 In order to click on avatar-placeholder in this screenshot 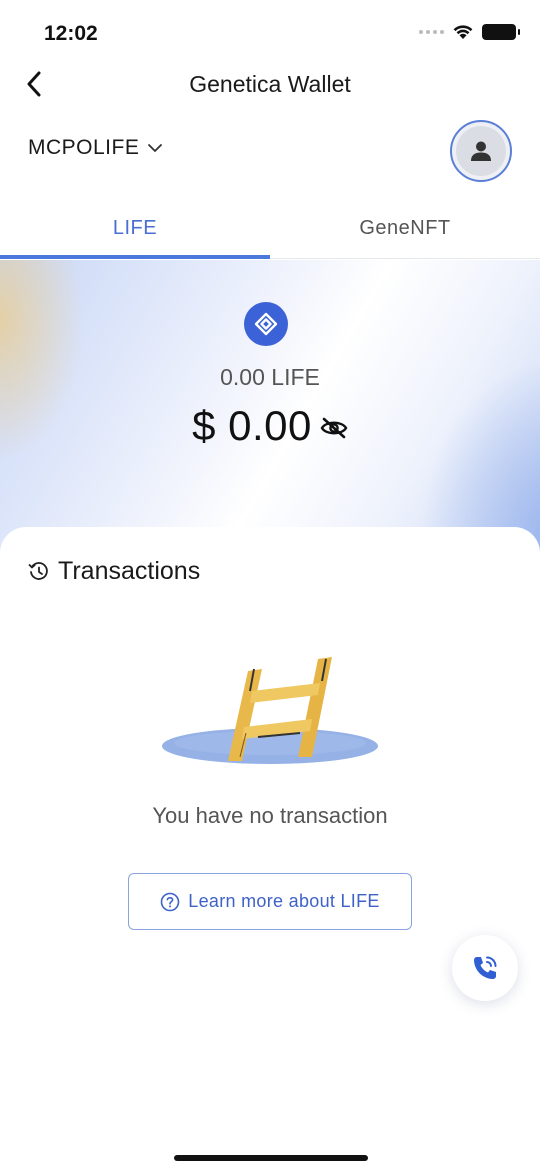, I will do `click(481, 151)`.